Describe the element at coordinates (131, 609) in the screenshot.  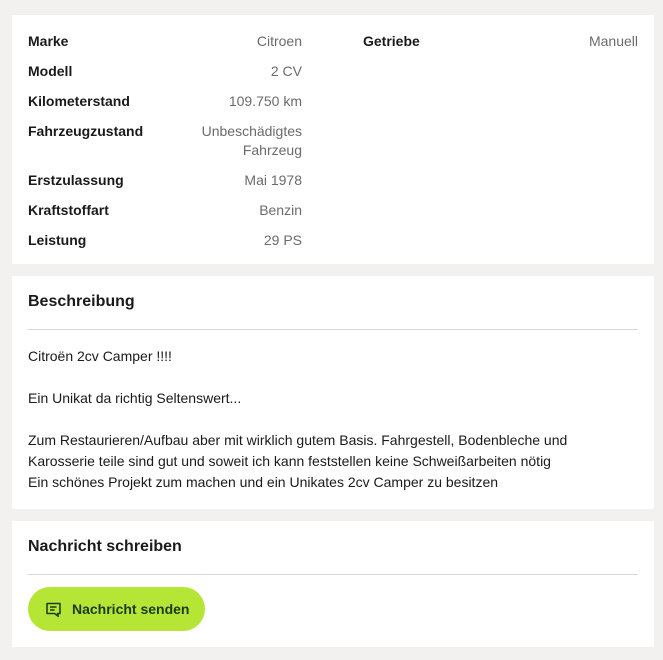
I see `send-message-label: Nachricht senden` at that location.